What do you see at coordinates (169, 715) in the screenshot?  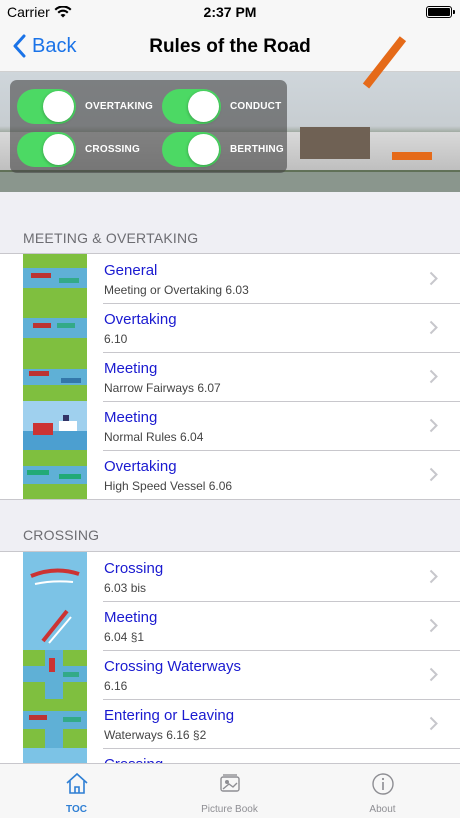 I see `row-title: Entering or Leaving` at bounding box center [169, 715].